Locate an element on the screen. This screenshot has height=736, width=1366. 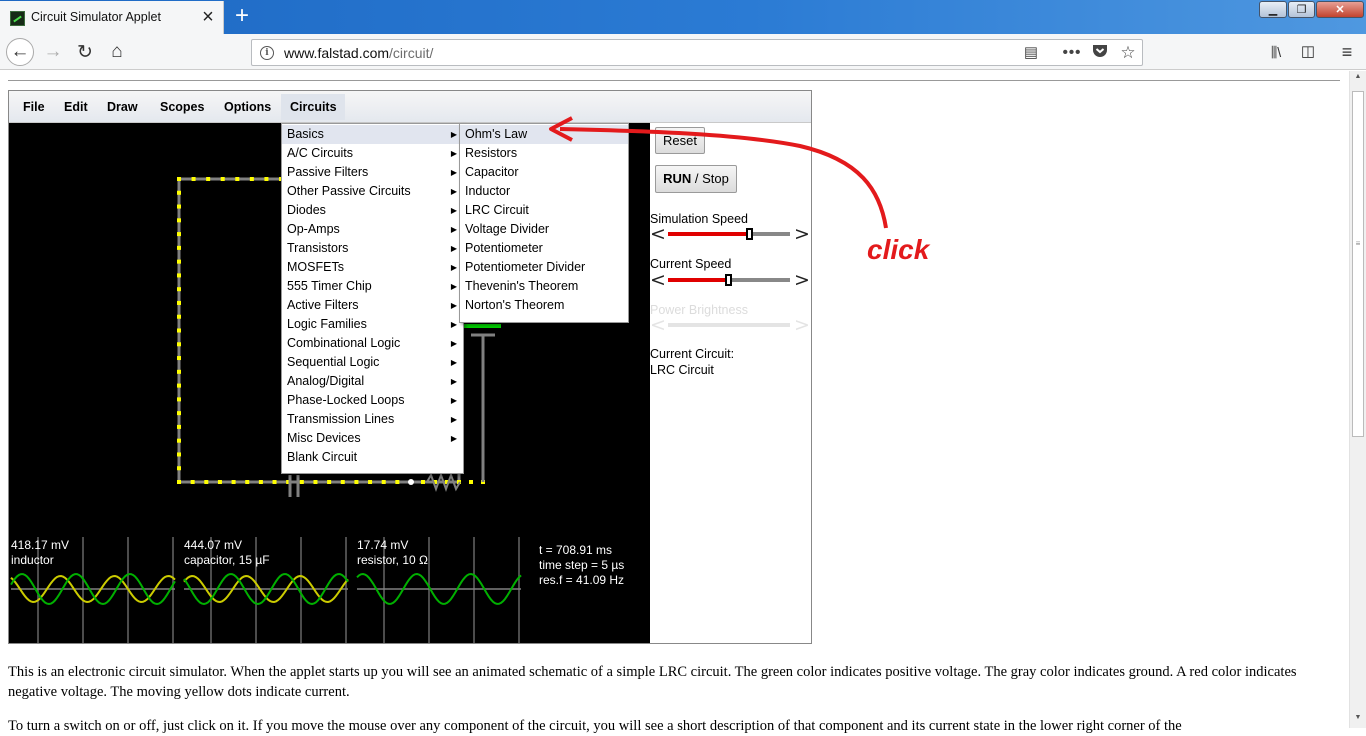
scrollbar-thumb: ≡ is located at coordinates (1358, 264).